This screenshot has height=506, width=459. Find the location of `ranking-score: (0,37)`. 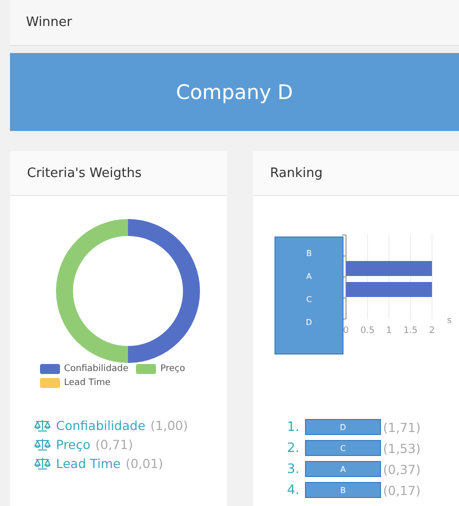

ranking-score: (0,37) is located at coordinates (402, 469).